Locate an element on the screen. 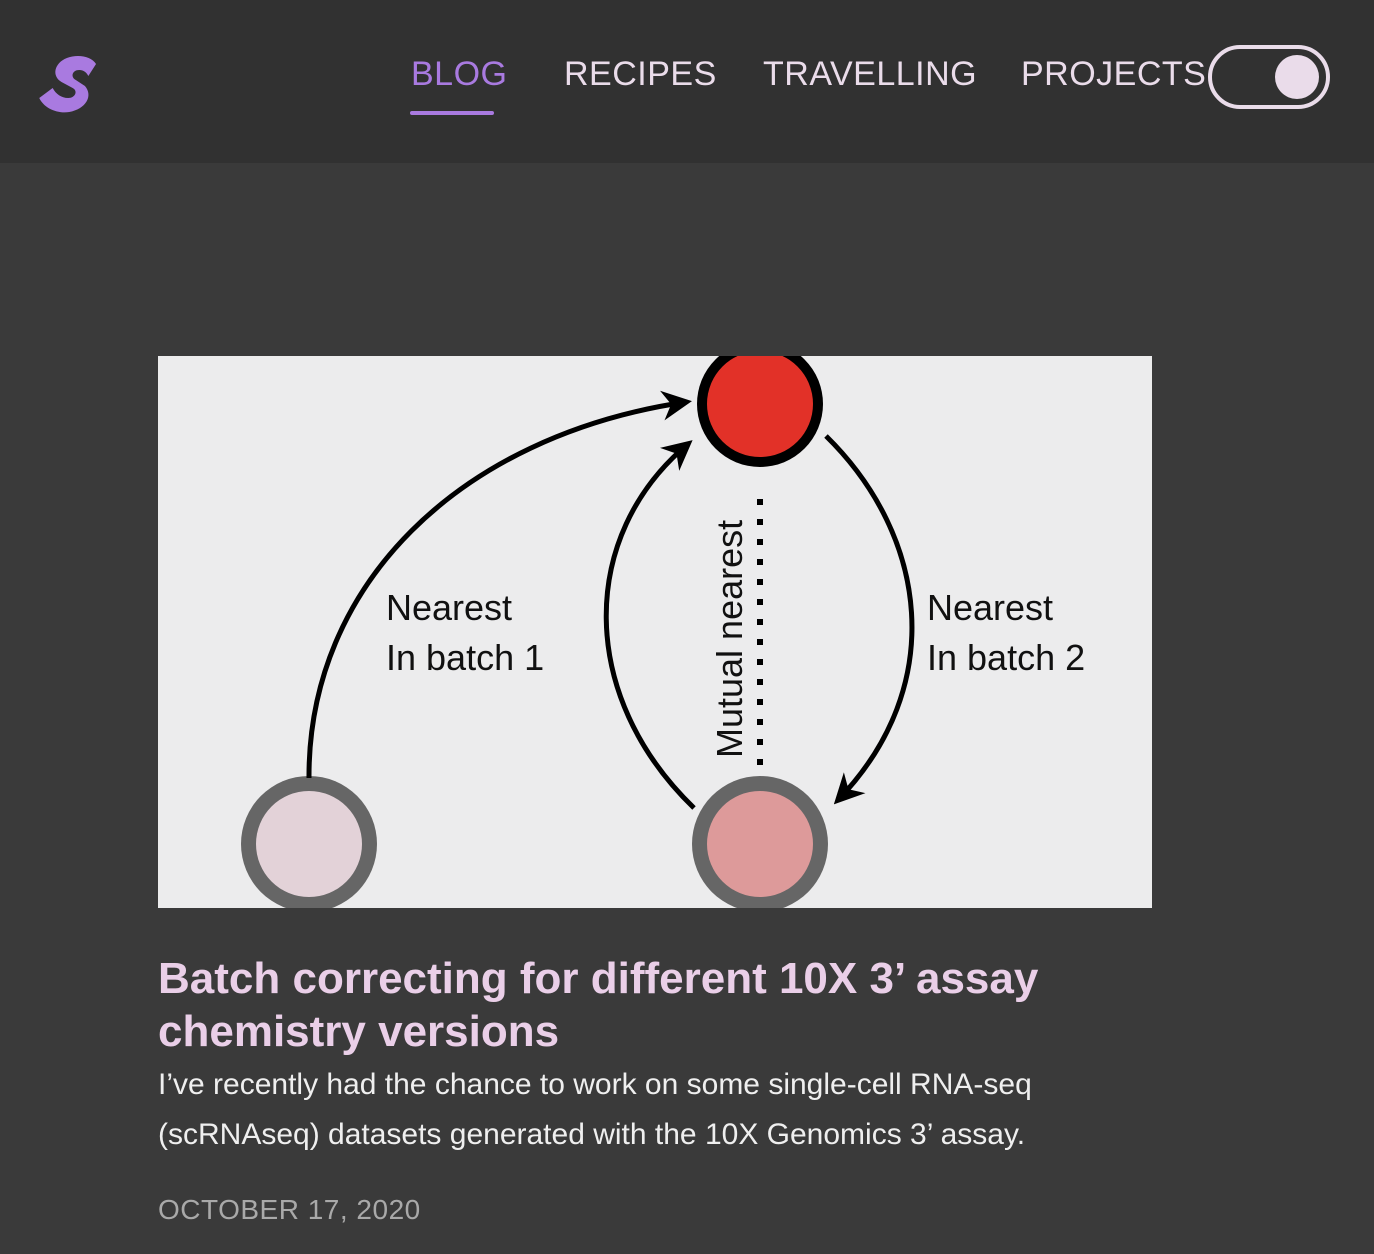  site-logo-icon is located at coordinates (69, 83).